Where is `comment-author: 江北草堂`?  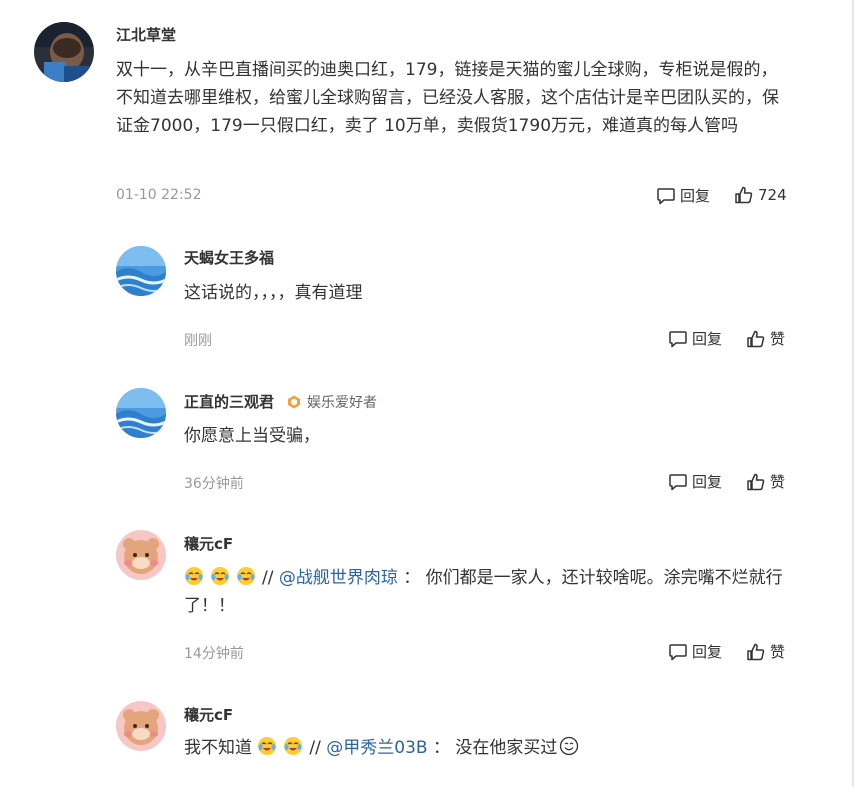 comment-author: 江北草堂 is located at coordinates (146, 34).